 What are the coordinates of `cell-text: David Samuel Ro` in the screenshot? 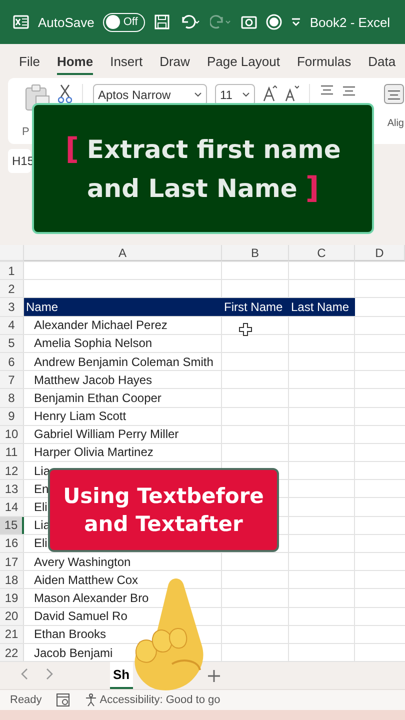 It's located at (81, 616).